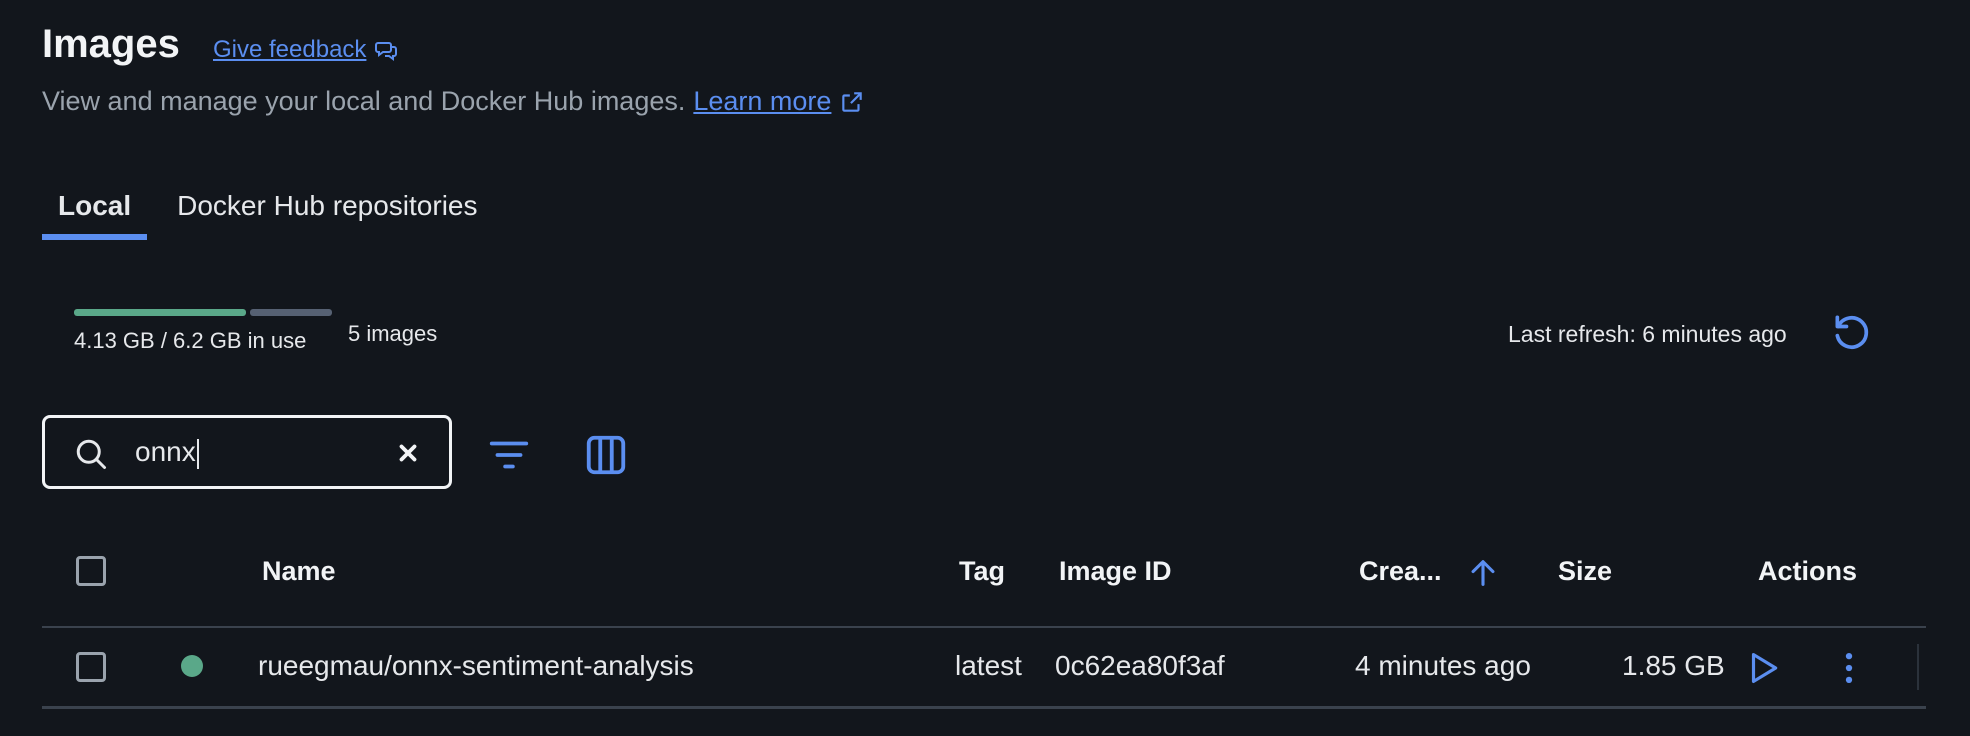 This screenshot has width=1970, height=736. What do you see at coordinates (852, 101) in the screenshot?
I see `external-link-icon` at bounding box center [852, 101].